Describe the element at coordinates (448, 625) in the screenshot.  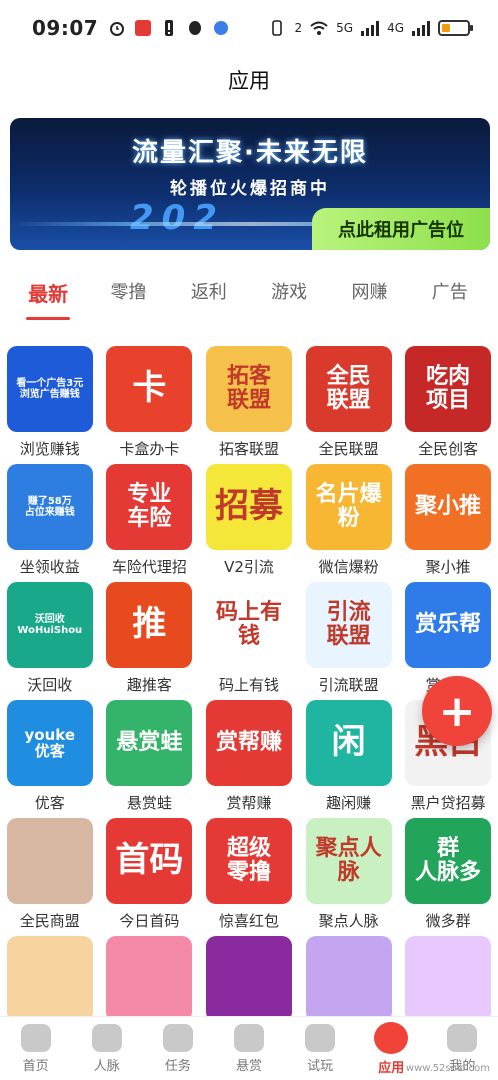
I see `app-icon: 赏乐帮` at that location.